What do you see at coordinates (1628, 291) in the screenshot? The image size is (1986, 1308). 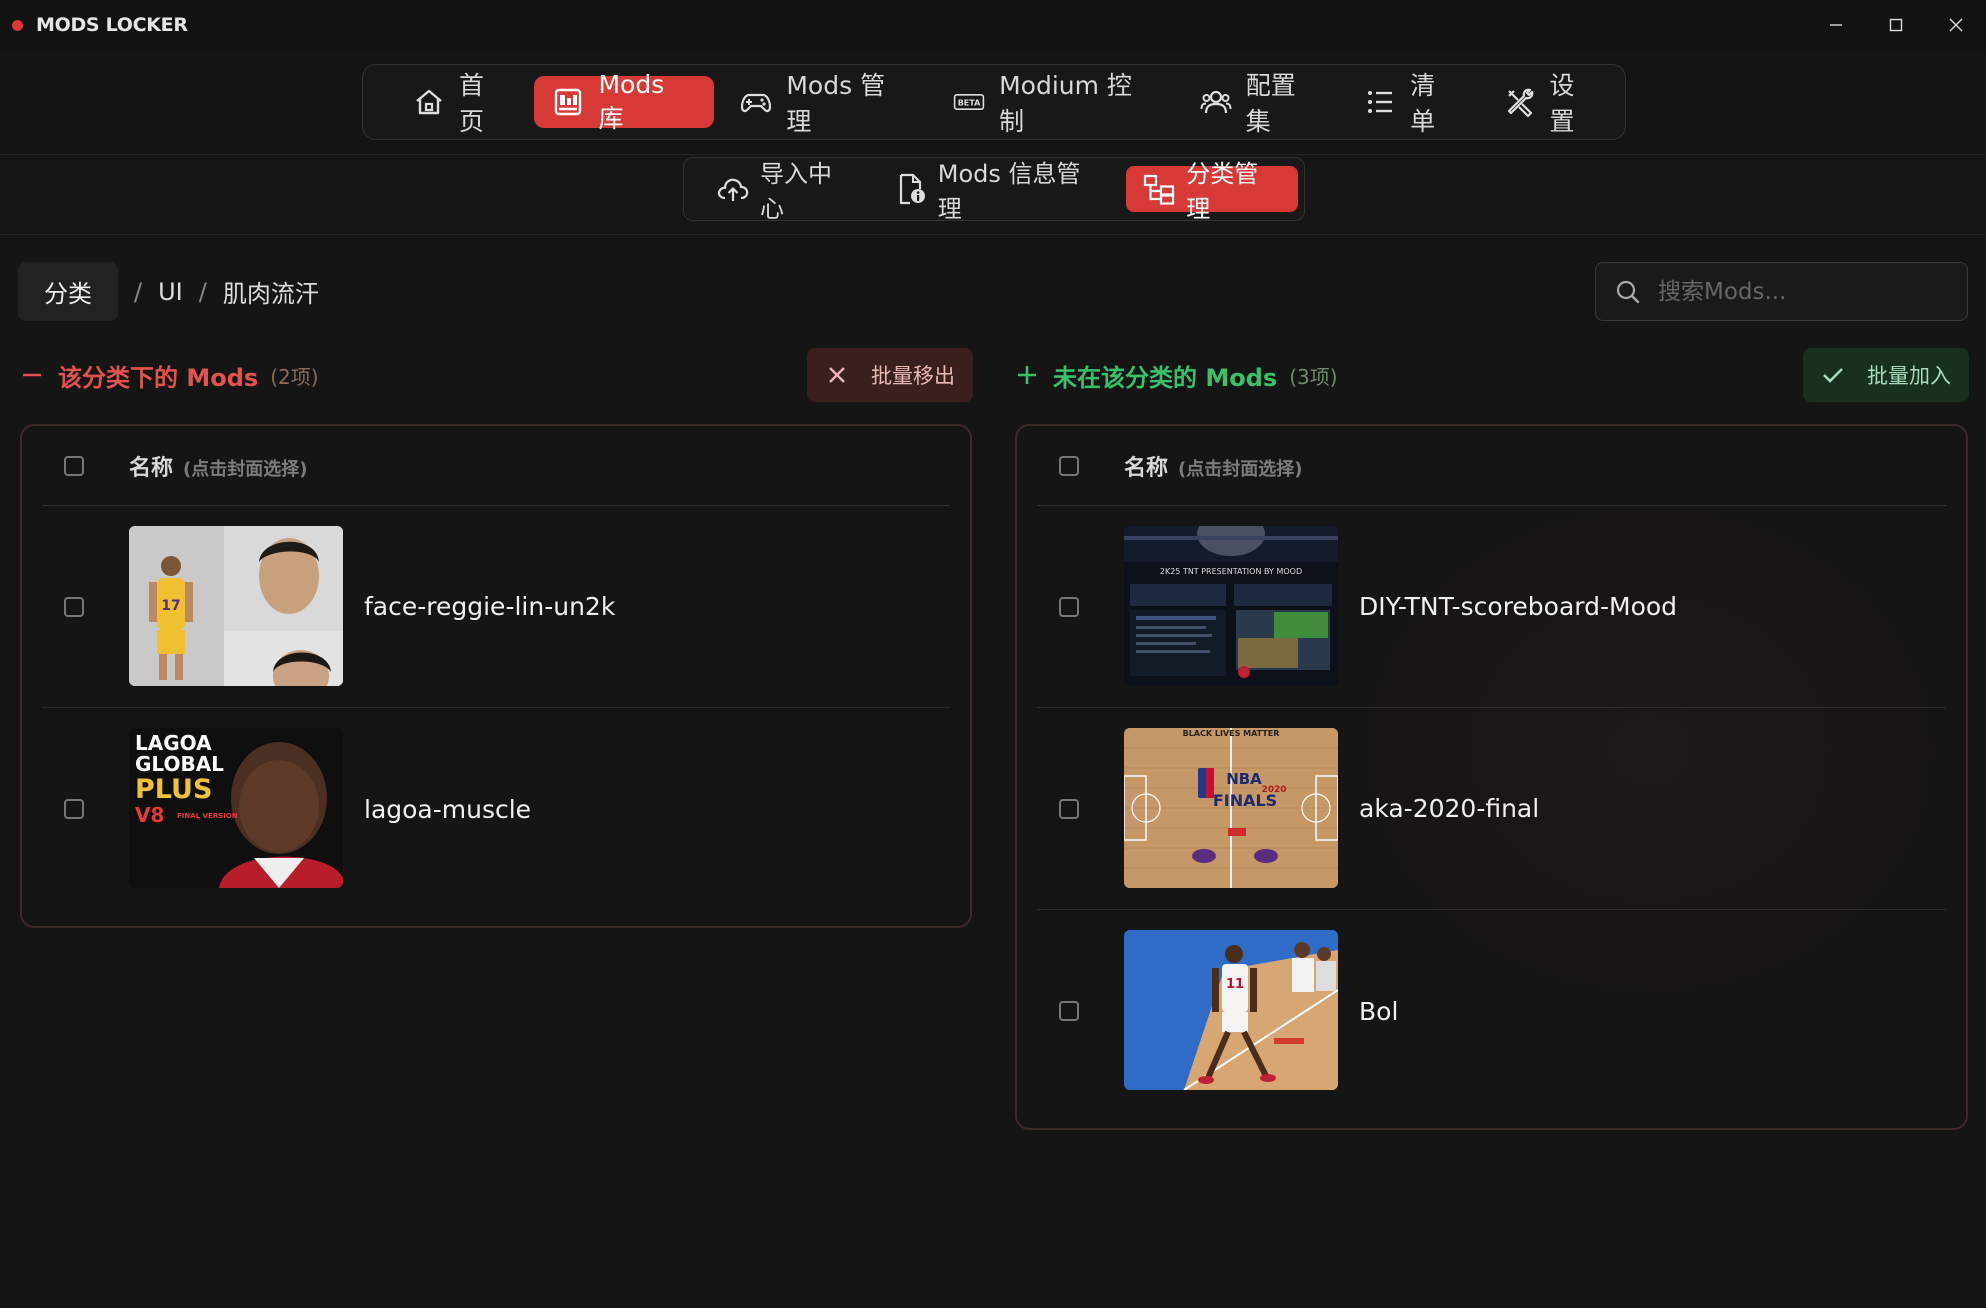 I see `search-icon` at bounding box center [1628, 291].